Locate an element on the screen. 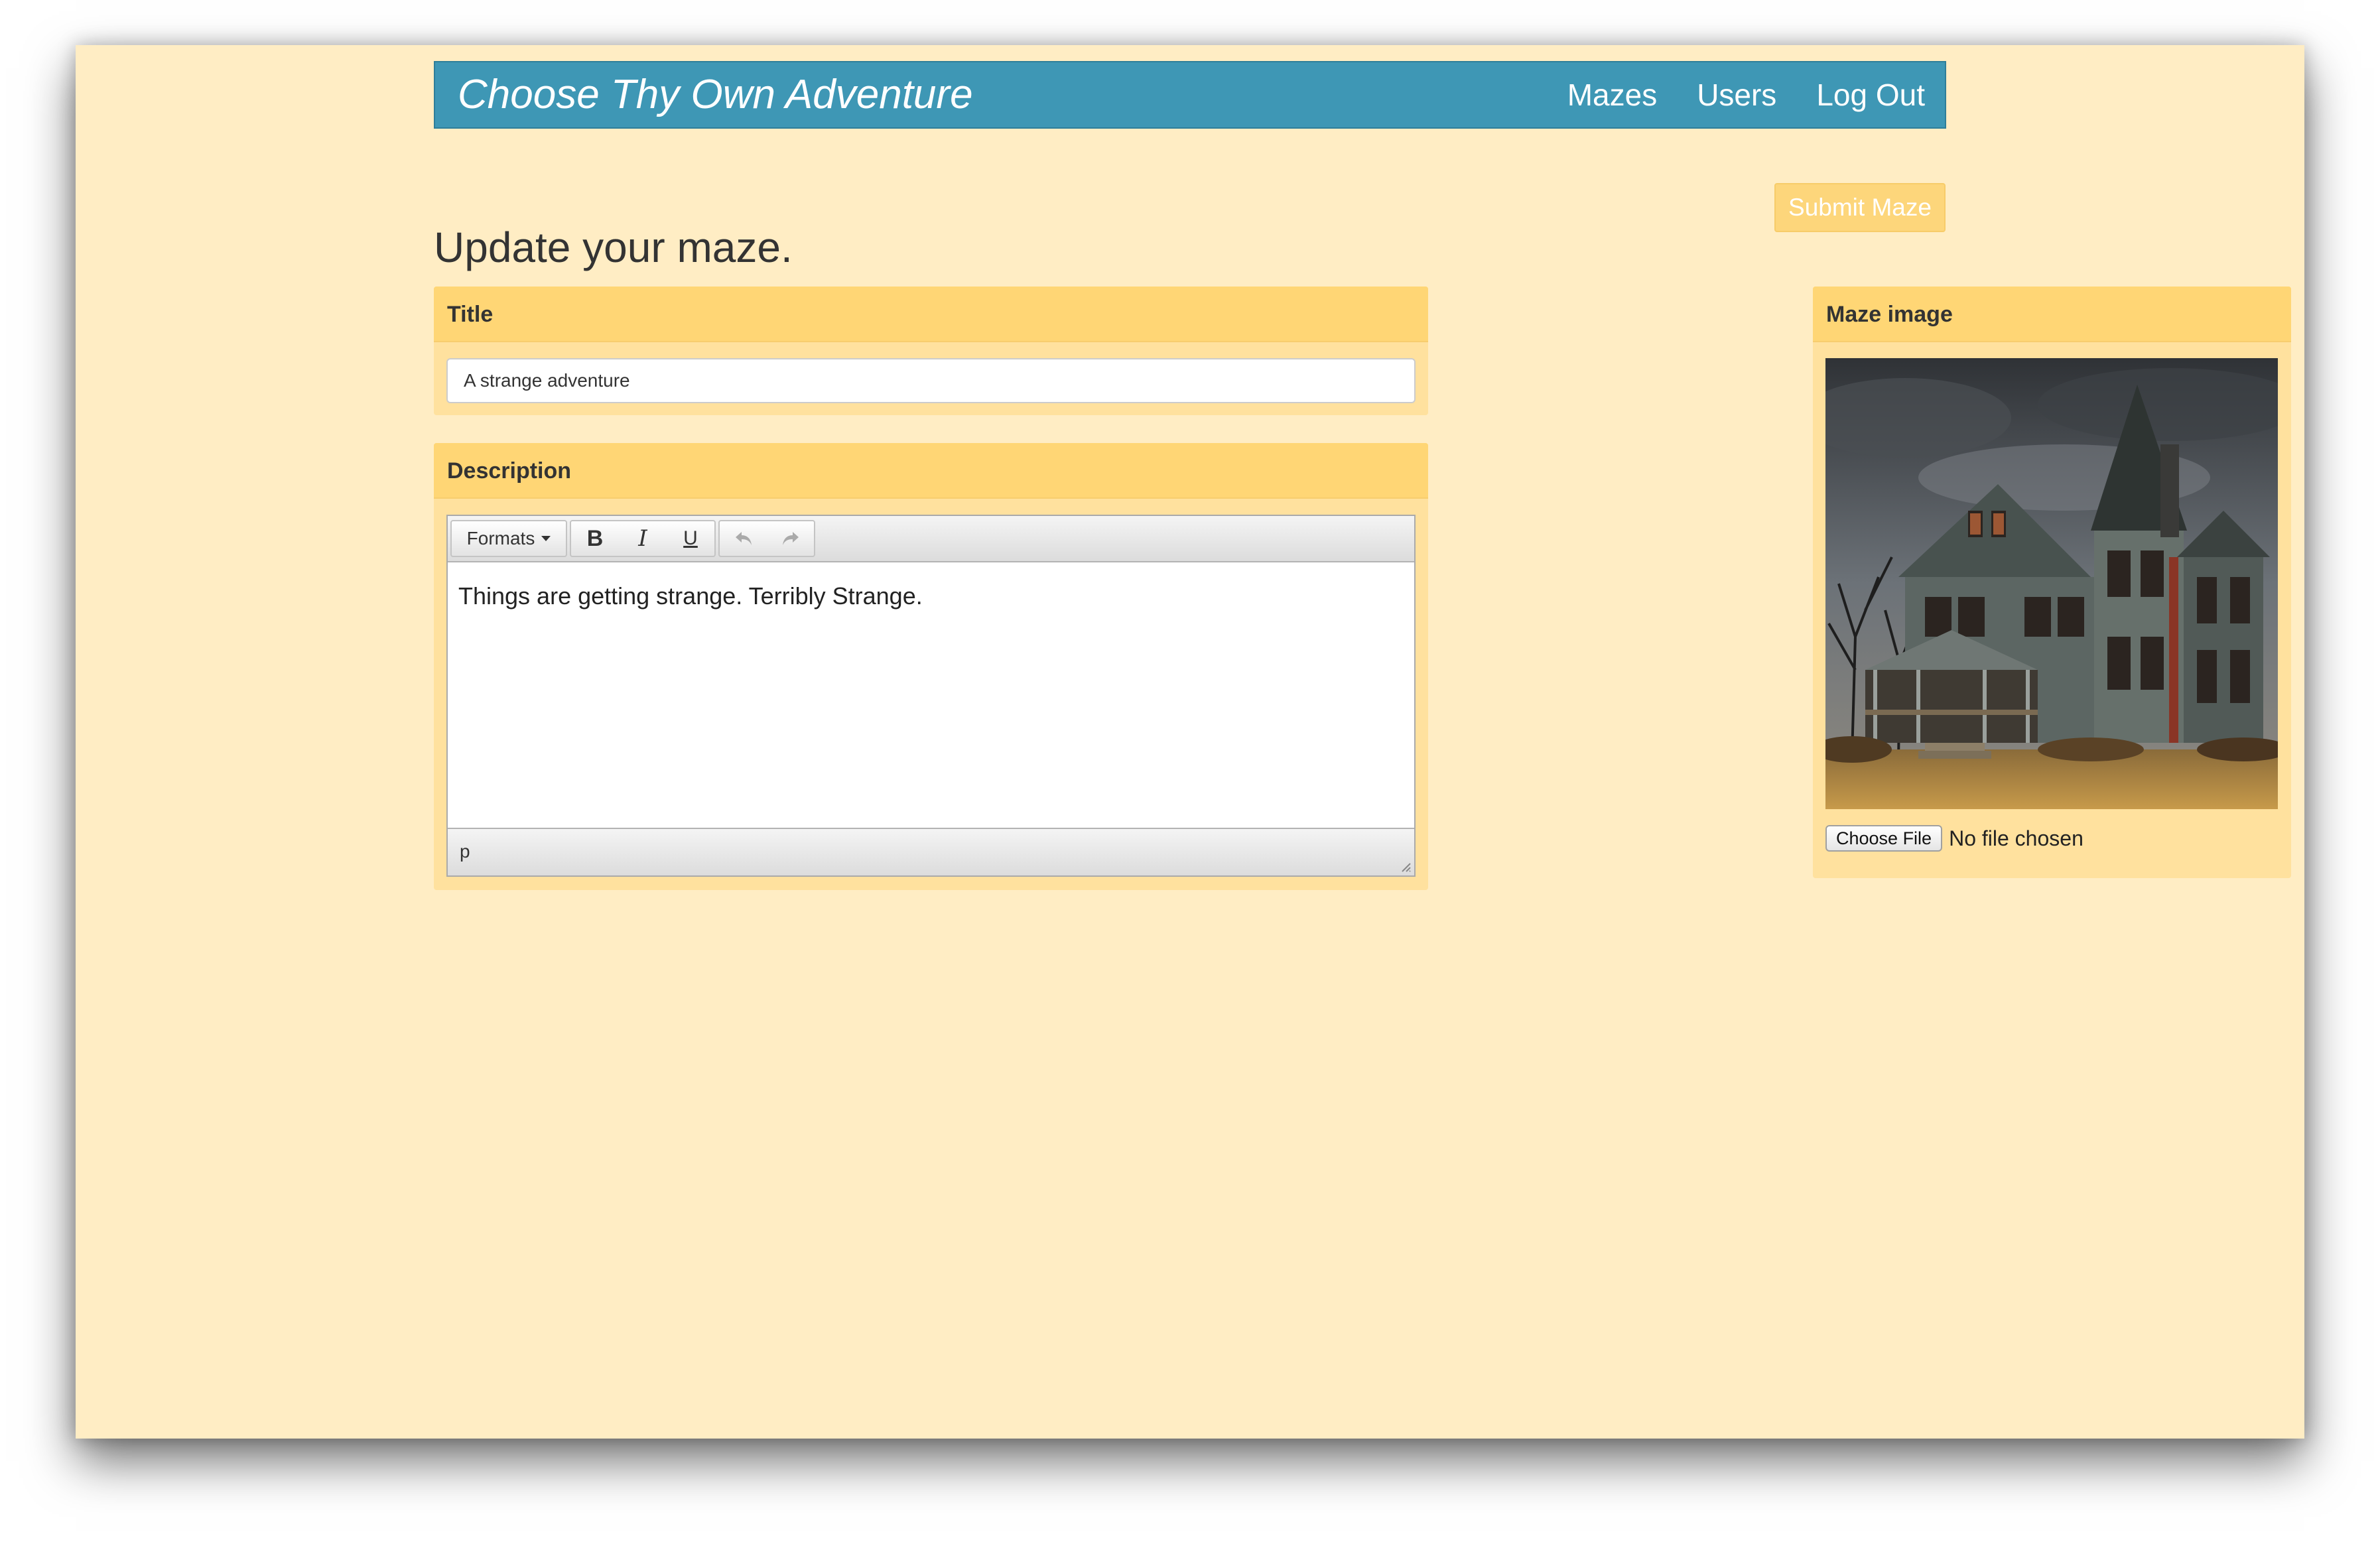 The image size is (2380, 1544). formats-dropdown: Formats is located at coordinates (508, 538).